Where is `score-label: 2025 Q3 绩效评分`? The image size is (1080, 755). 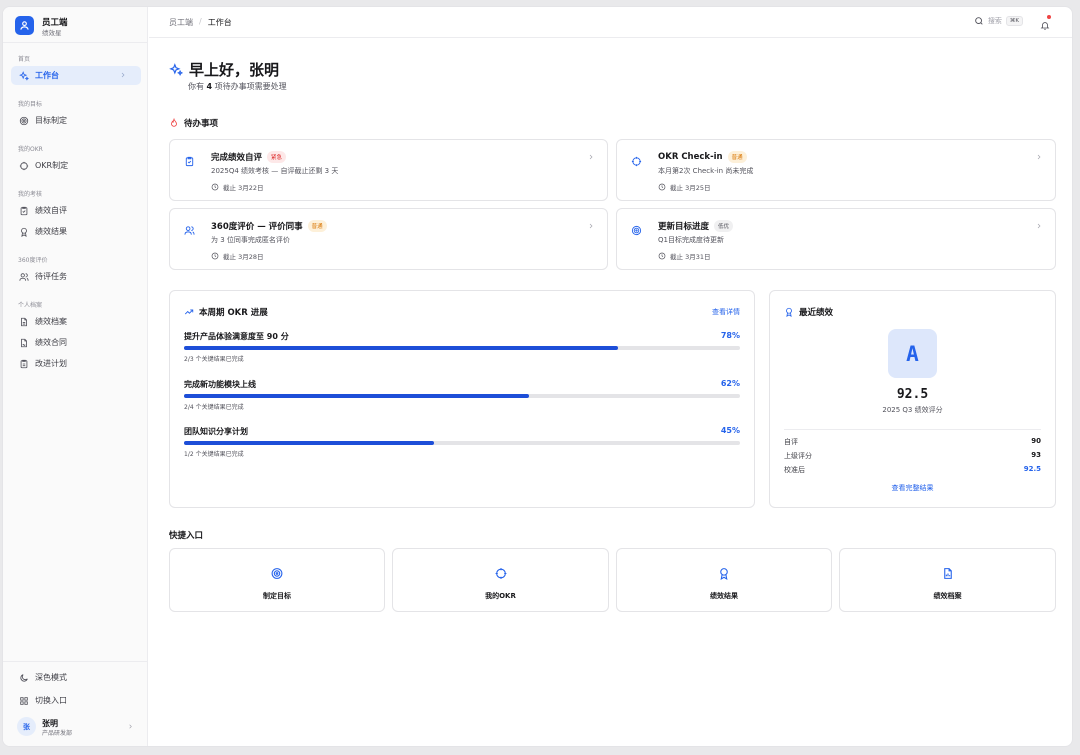
score-label: 2025 Q3 绩效评分 is located at coordinates (912, 410).